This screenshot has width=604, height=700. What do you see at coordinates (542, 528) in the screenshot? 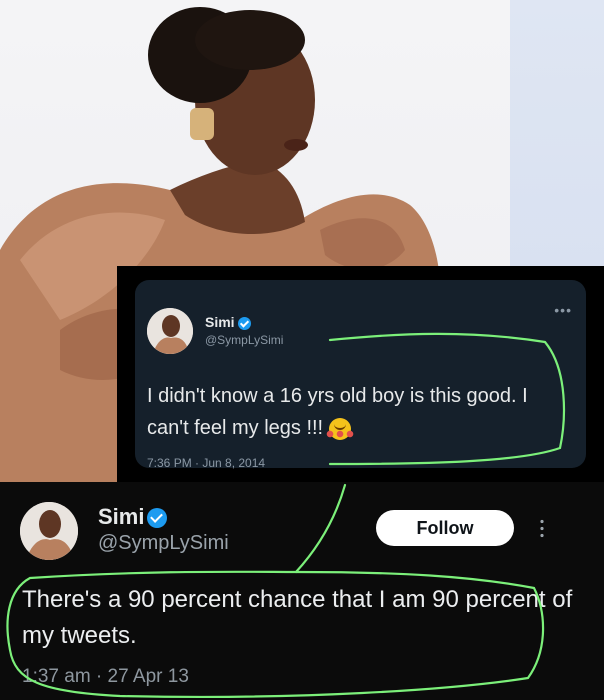
I see `more-options-icon` at bounding box center [542, 528].